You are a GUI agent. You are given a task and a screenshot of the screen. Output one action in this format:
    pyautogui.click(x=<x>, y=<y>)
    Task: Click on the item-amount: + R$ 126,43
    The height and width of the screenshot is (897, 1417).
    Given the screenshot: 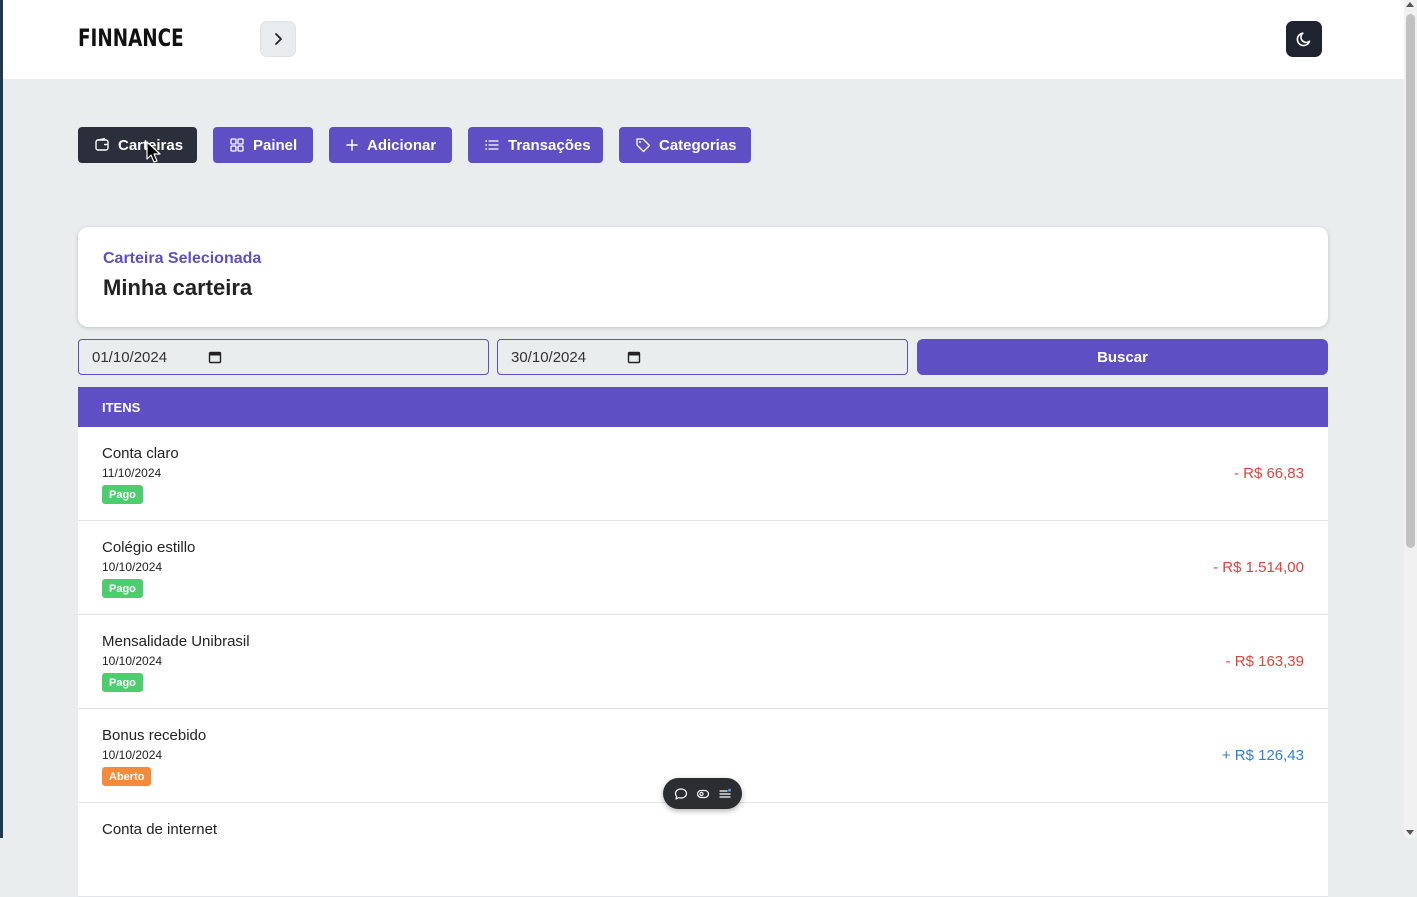 What is the action you would take?
    pyautogui.click(x=1262, y=755)
    